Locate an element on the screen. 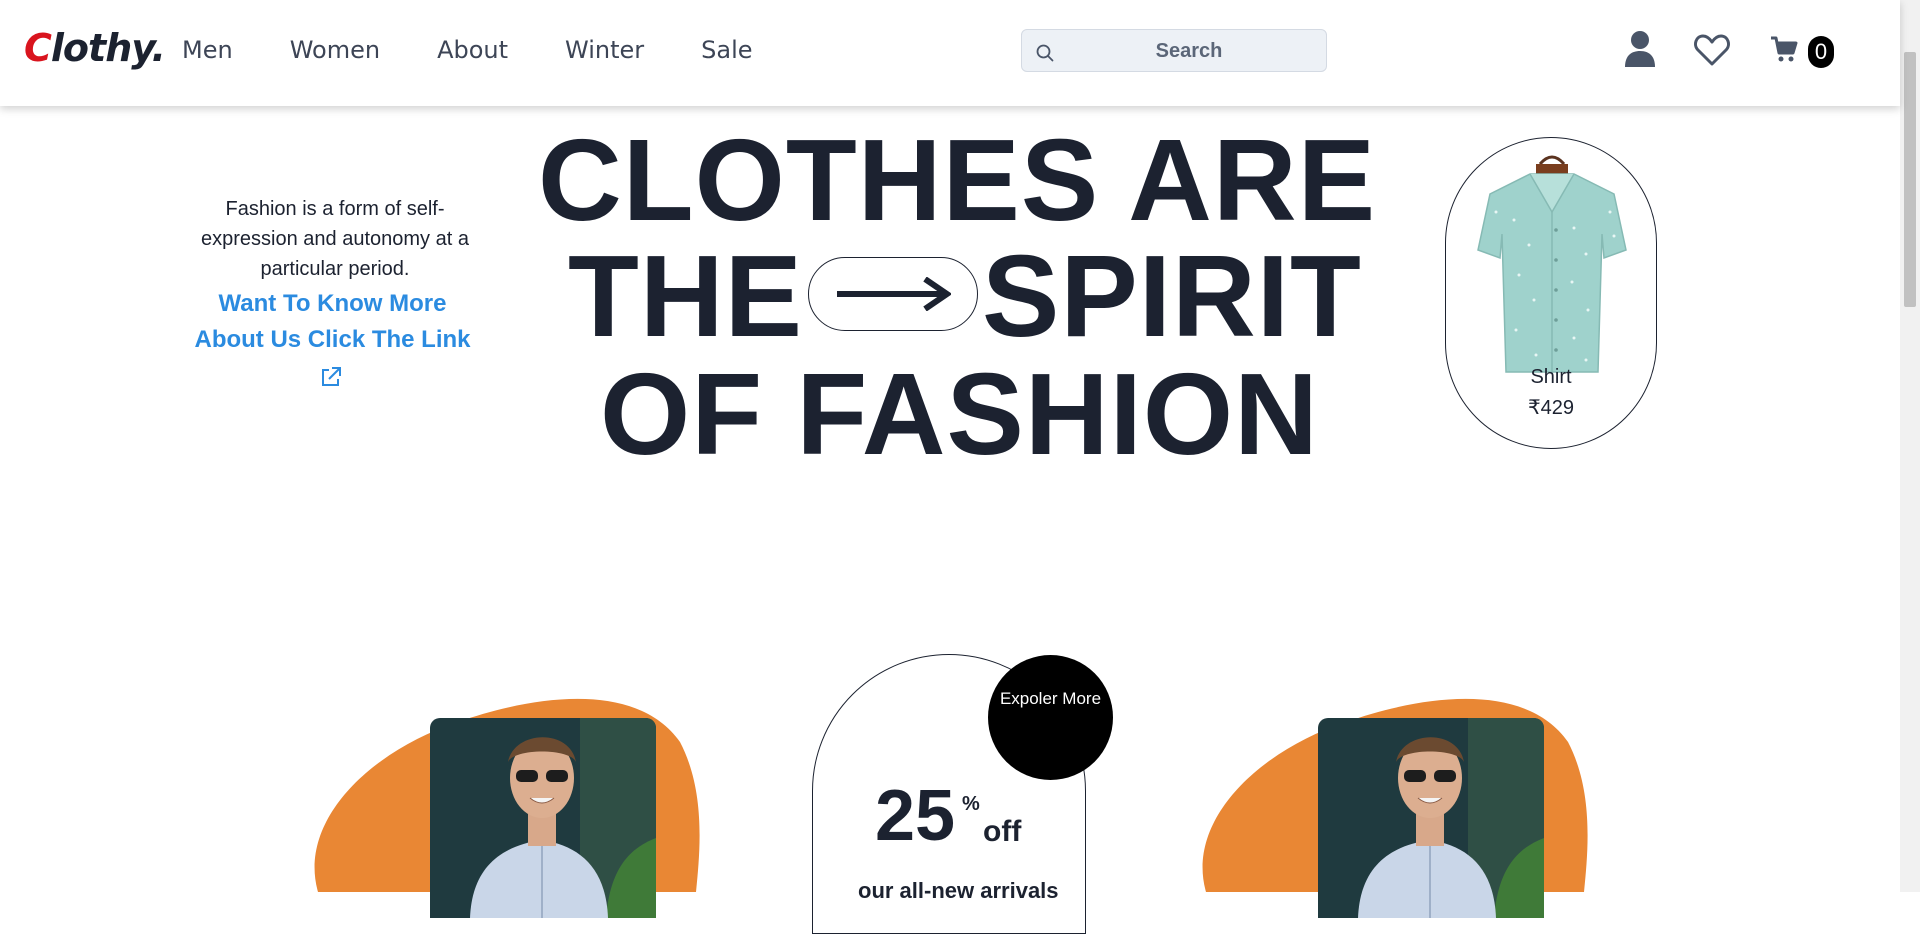  nav-winter: Winter is located at coordinates (604, 50).